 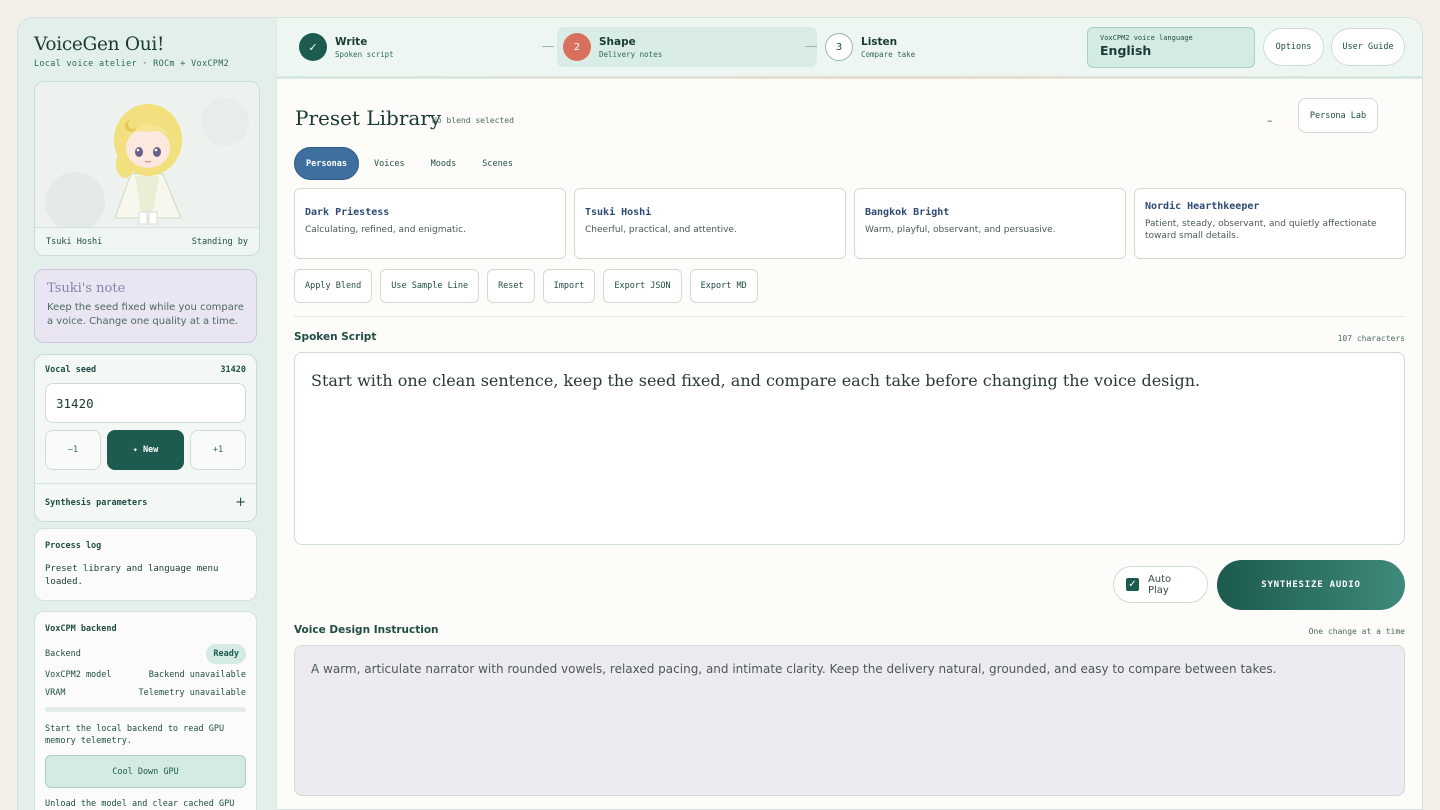 I want to click on model-row: VoxCPM2 model Backend unavailable, so click(x=145, y=675).